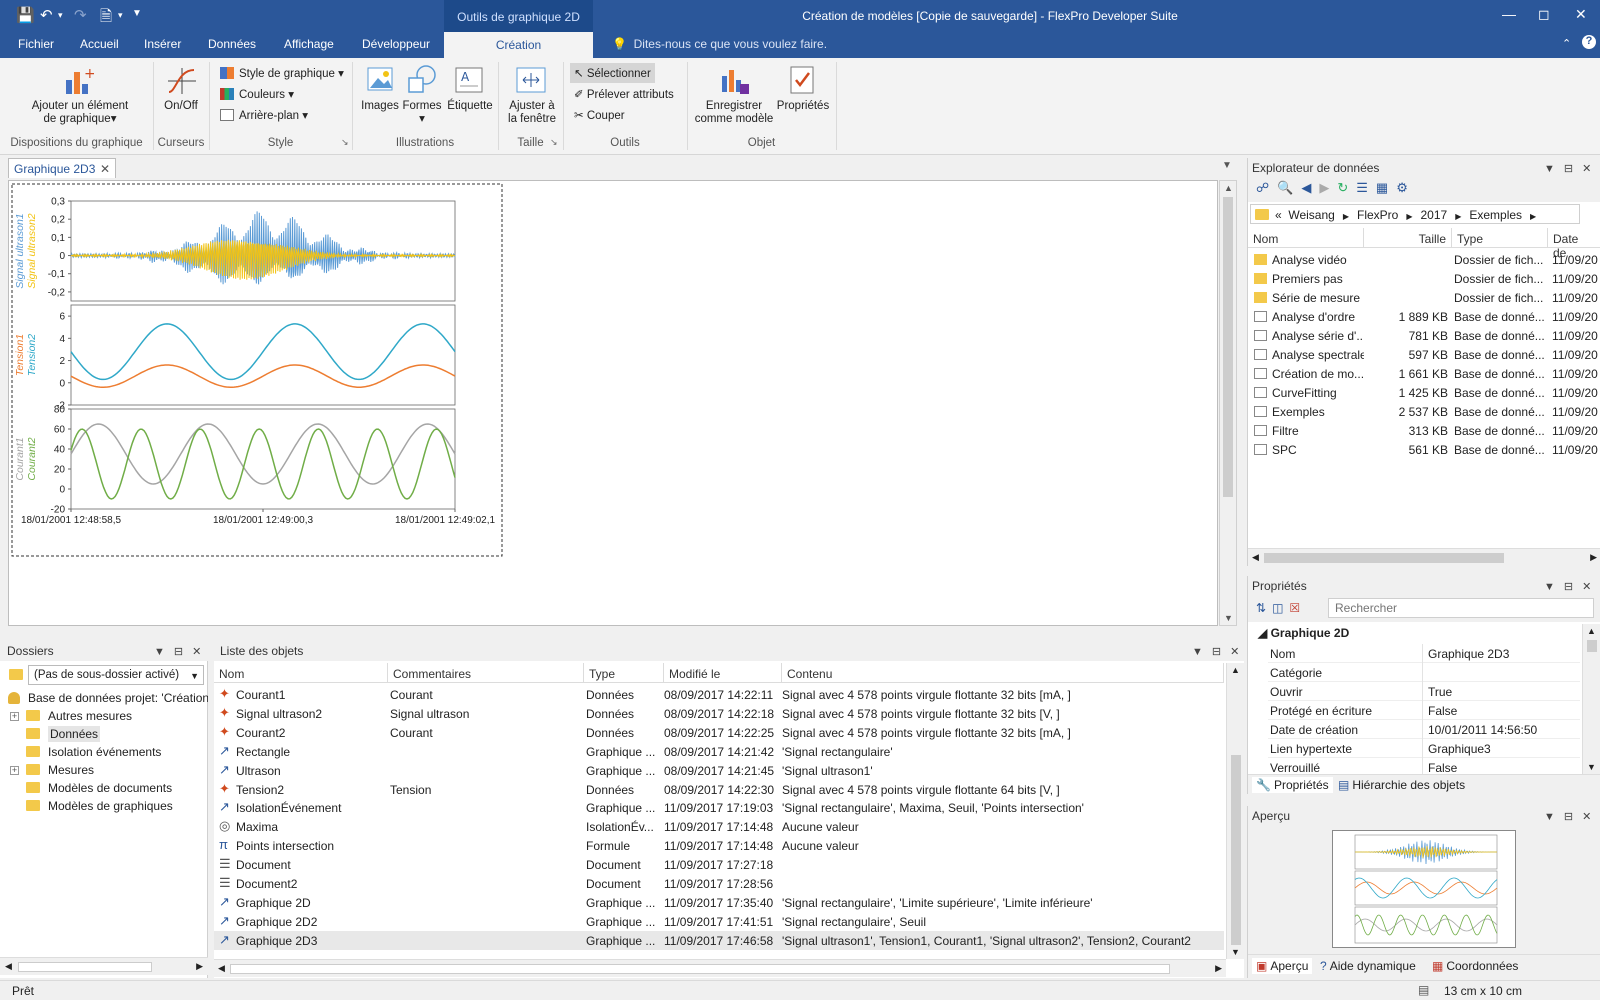  Describe the element at coordinates (396, 44) in the screenshot. I see `tab-développeur: Développeur` at that location.